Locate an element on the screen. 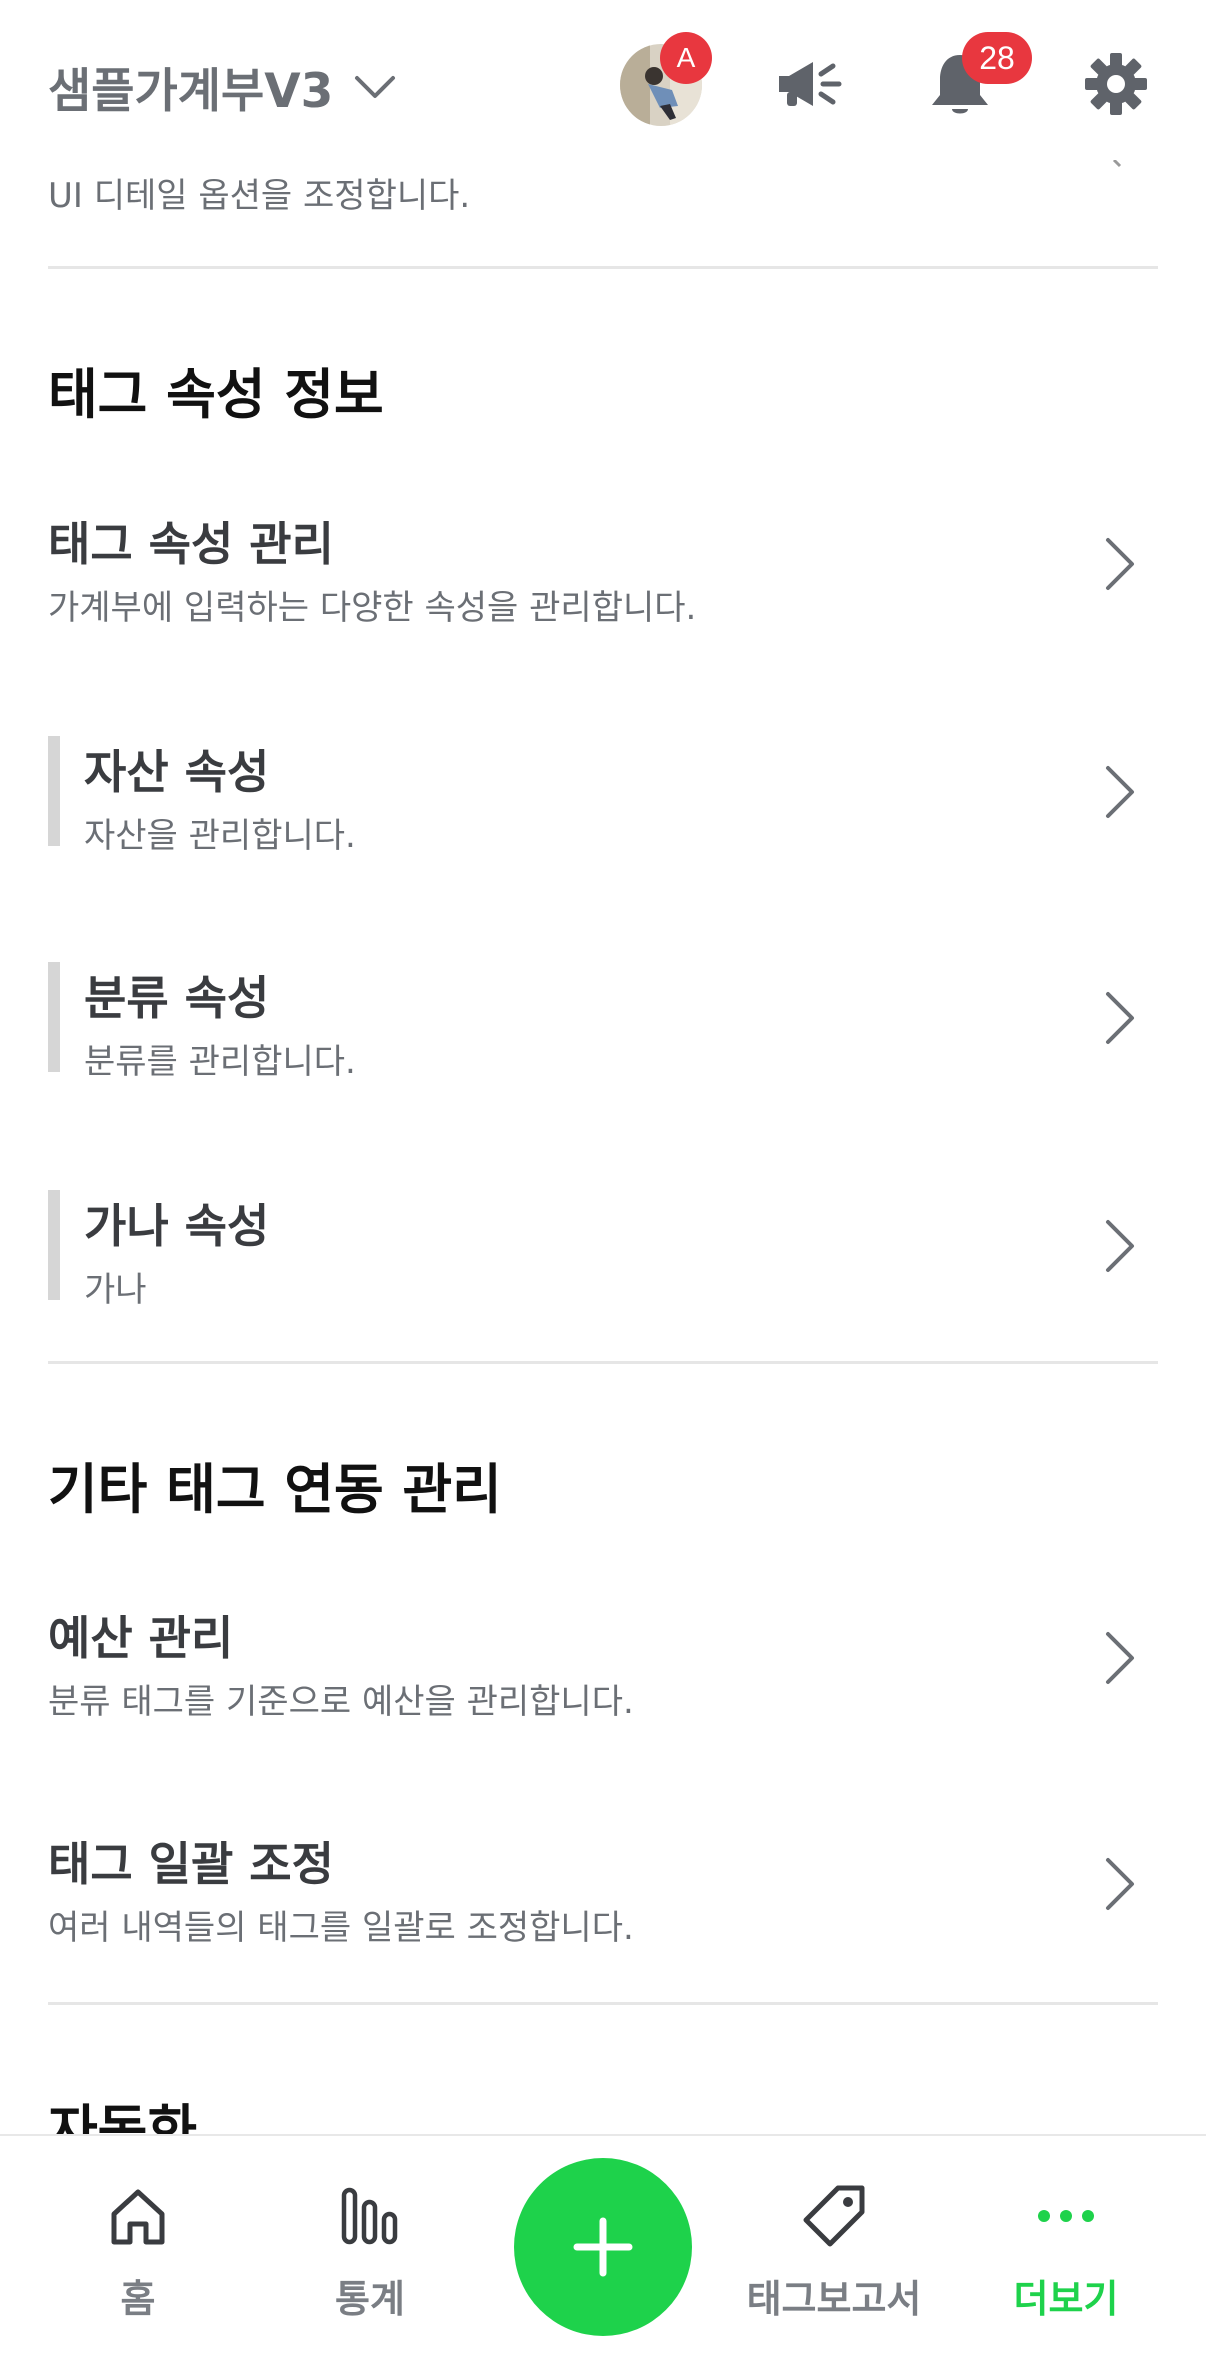 The height and width of the screenshot is (2362, 1206). nav-item-more: 더보기 is located at coordinates (1066, 2255).